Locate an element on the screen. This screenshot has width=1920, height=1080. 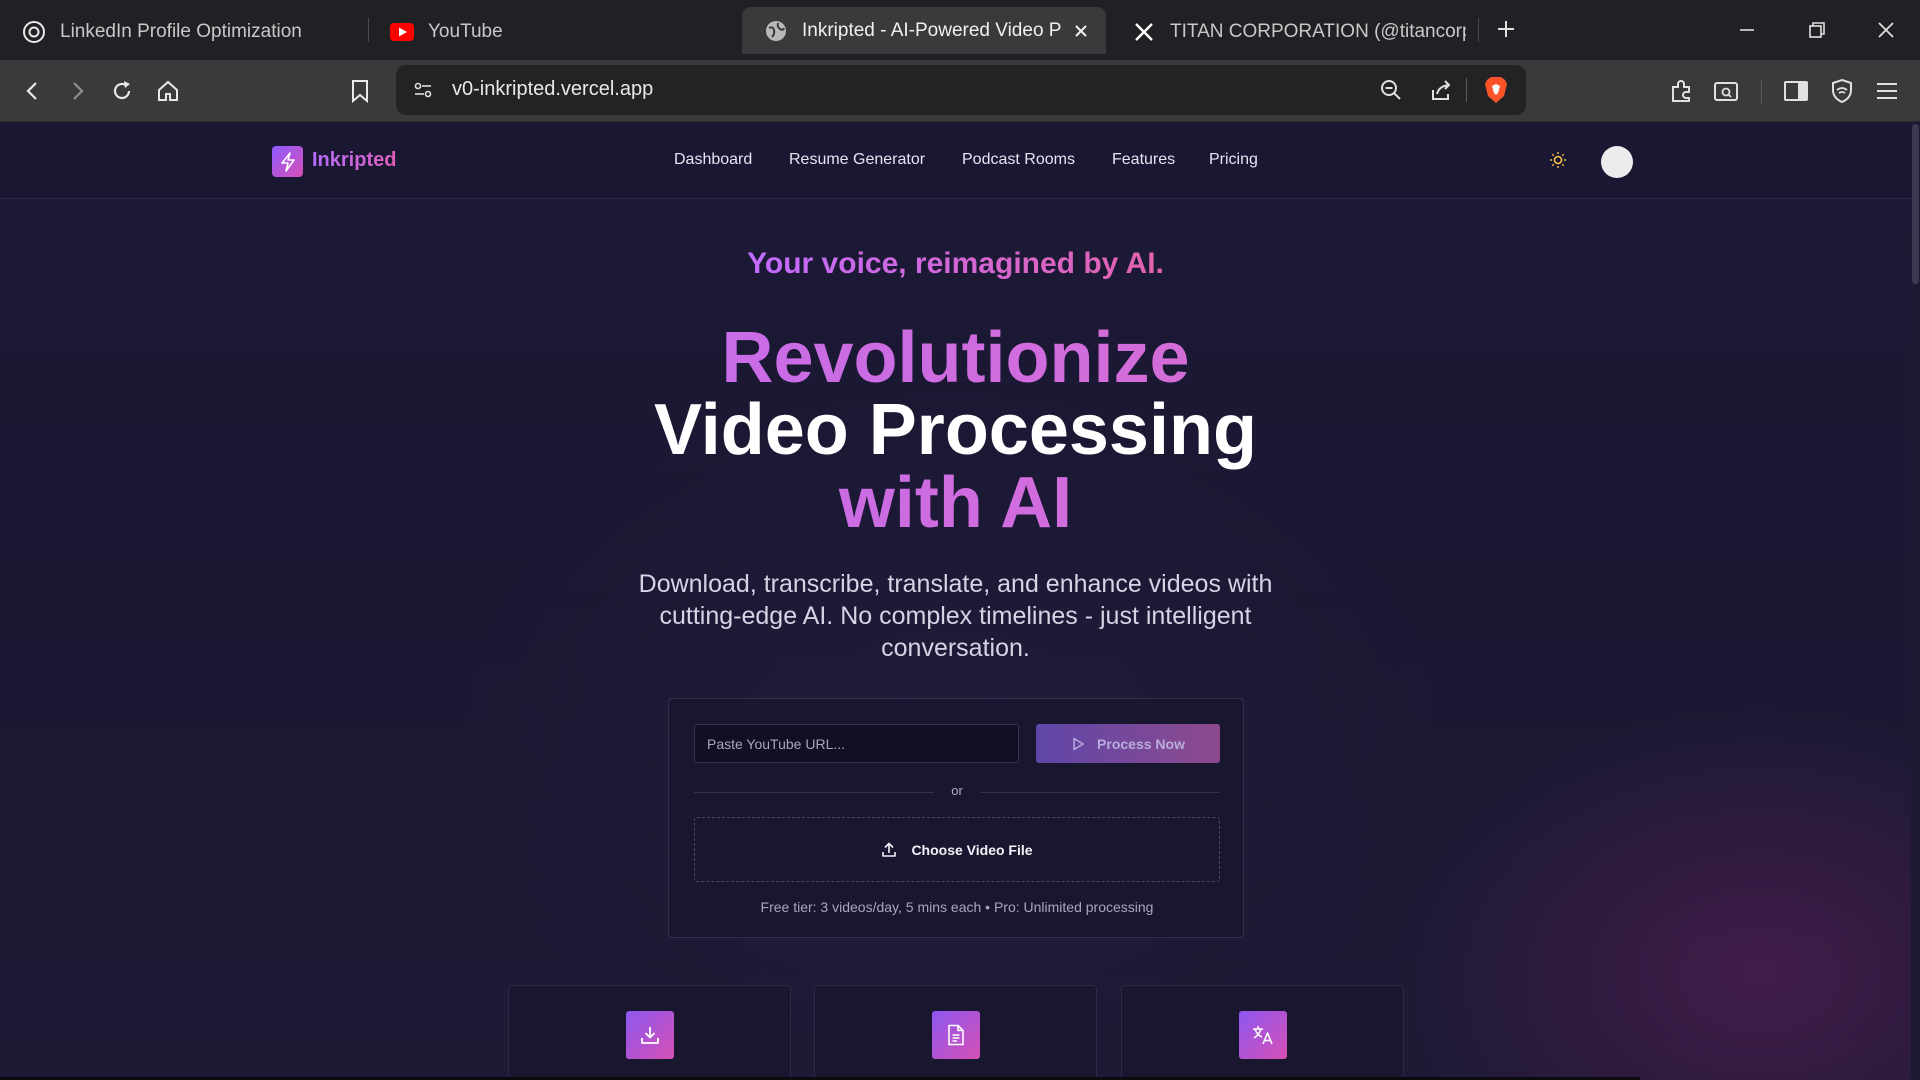
tab-titan-corporation: TITAN CORPORATION (@titancorpng is located at coordinates (1295, 31).